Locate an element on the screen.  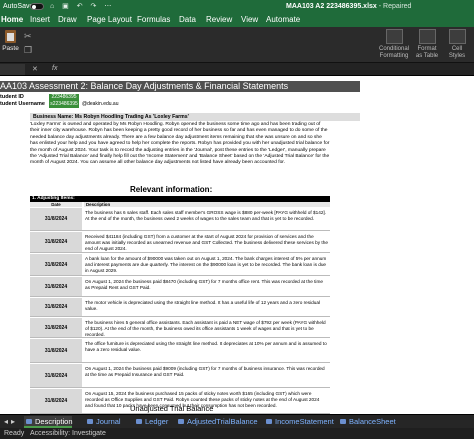
sheet-nav-arrows: ◂▸ is located at coordinates (11, 421).